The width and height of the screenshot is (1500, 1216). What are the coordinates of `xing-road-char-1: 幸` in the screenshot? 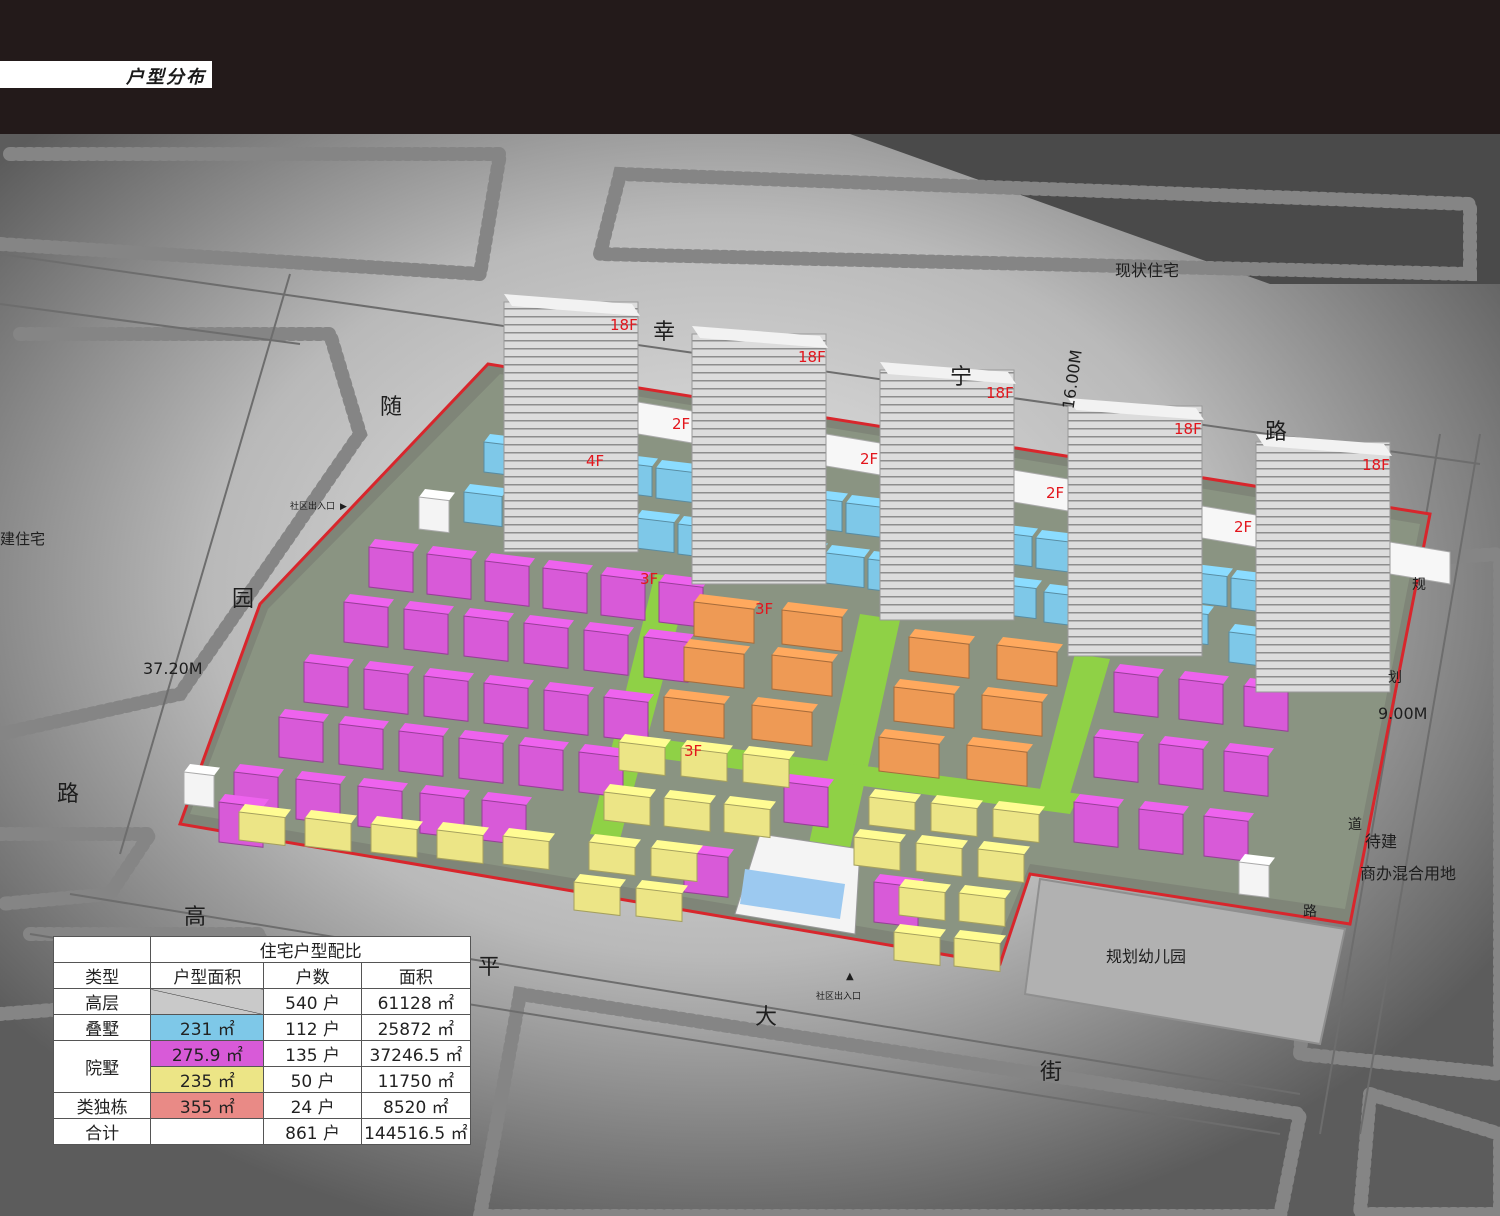 It's located at (664, 332).